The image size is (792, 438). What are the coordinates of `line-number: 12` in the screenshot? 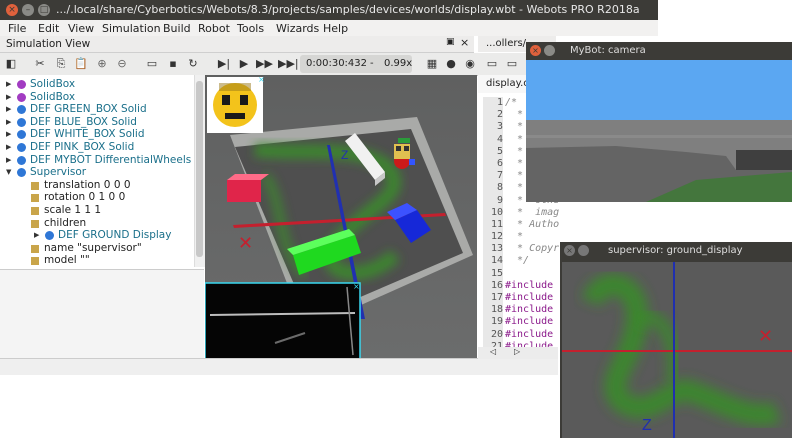 It's located at (496, 237).